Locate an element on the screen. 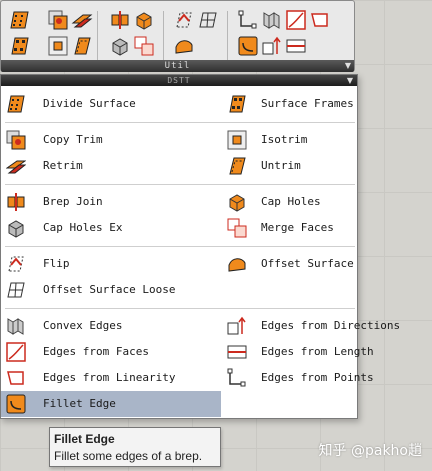  menu-item-label: Fillet Edge is located at coordinates (79, 403).